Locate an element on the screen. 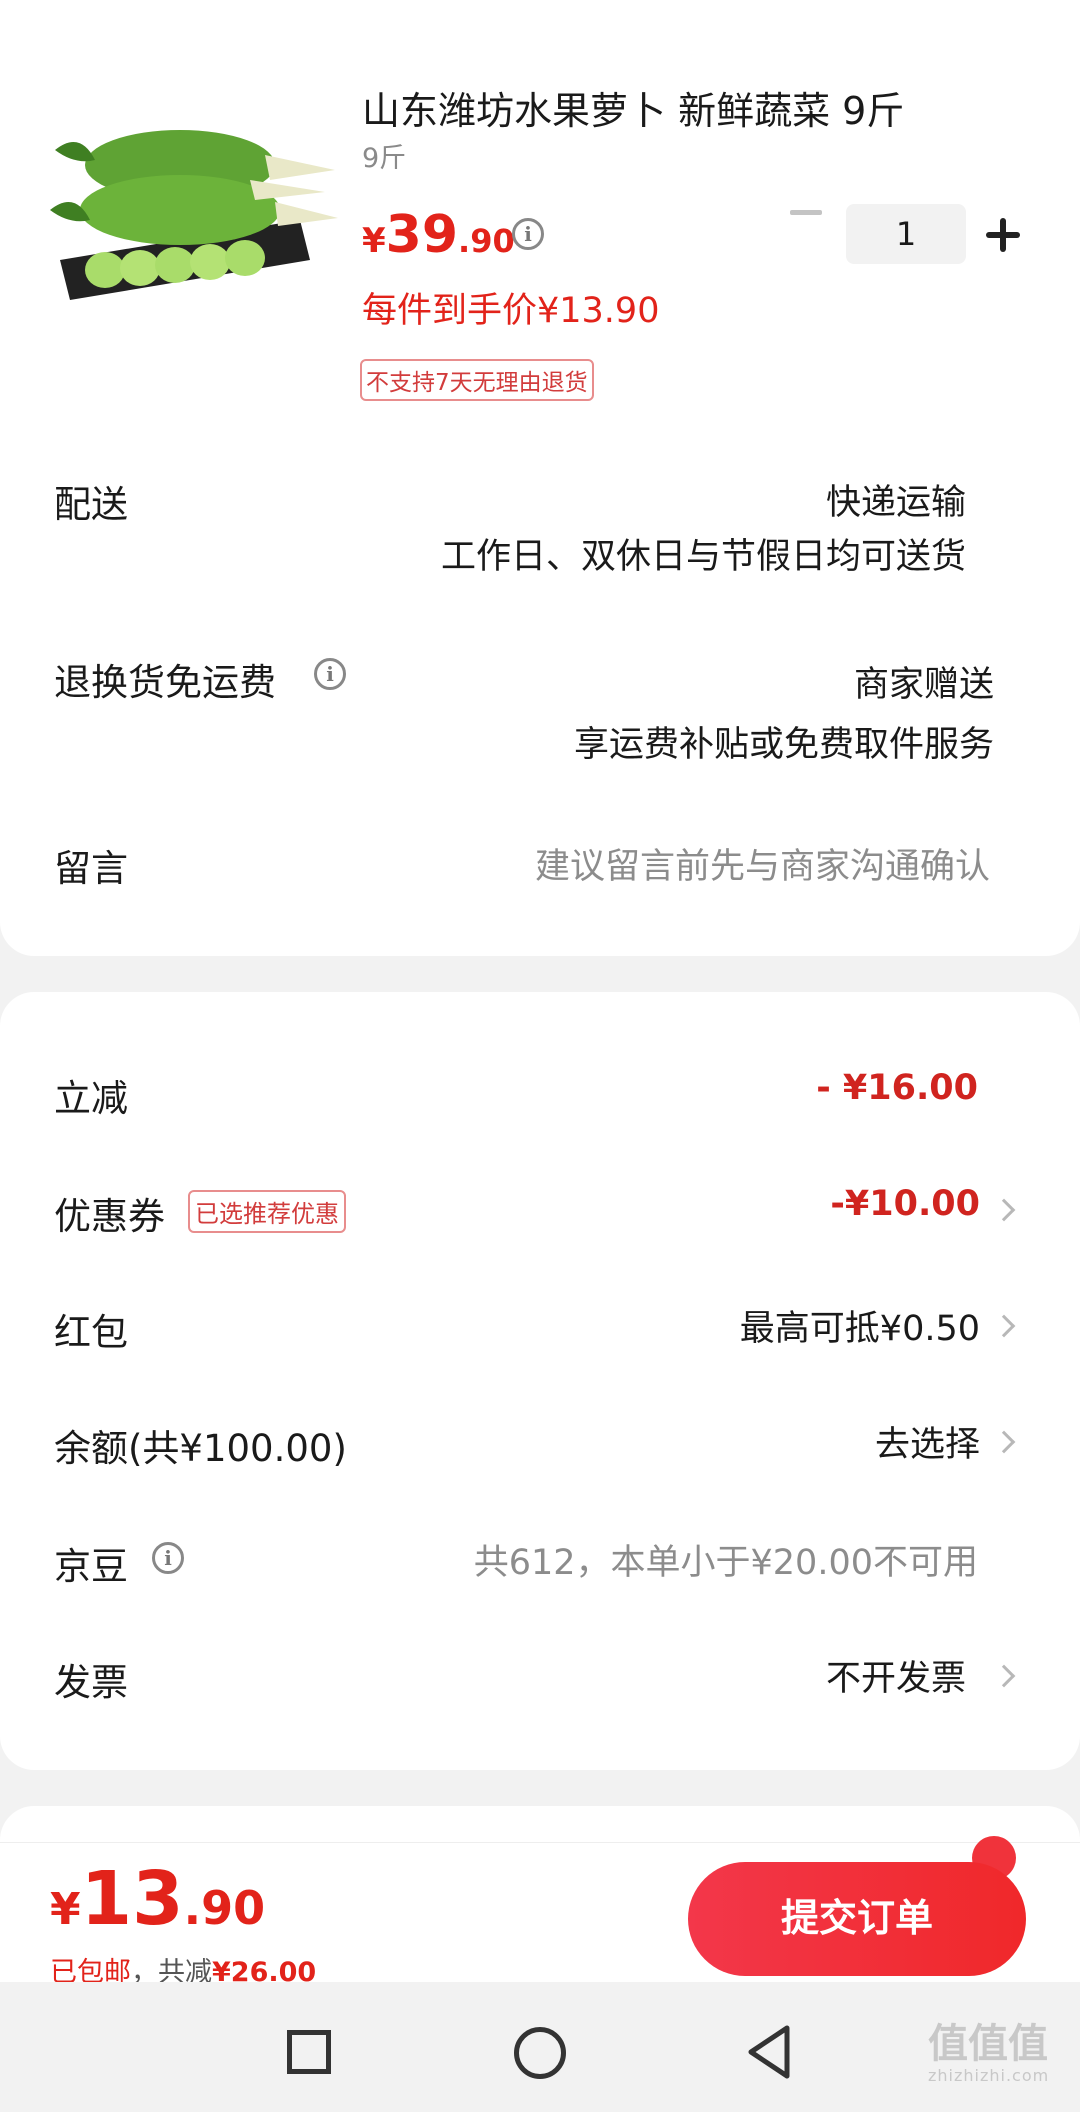  instant-discount-label: 立减 is located at coordinates (91, 1098).